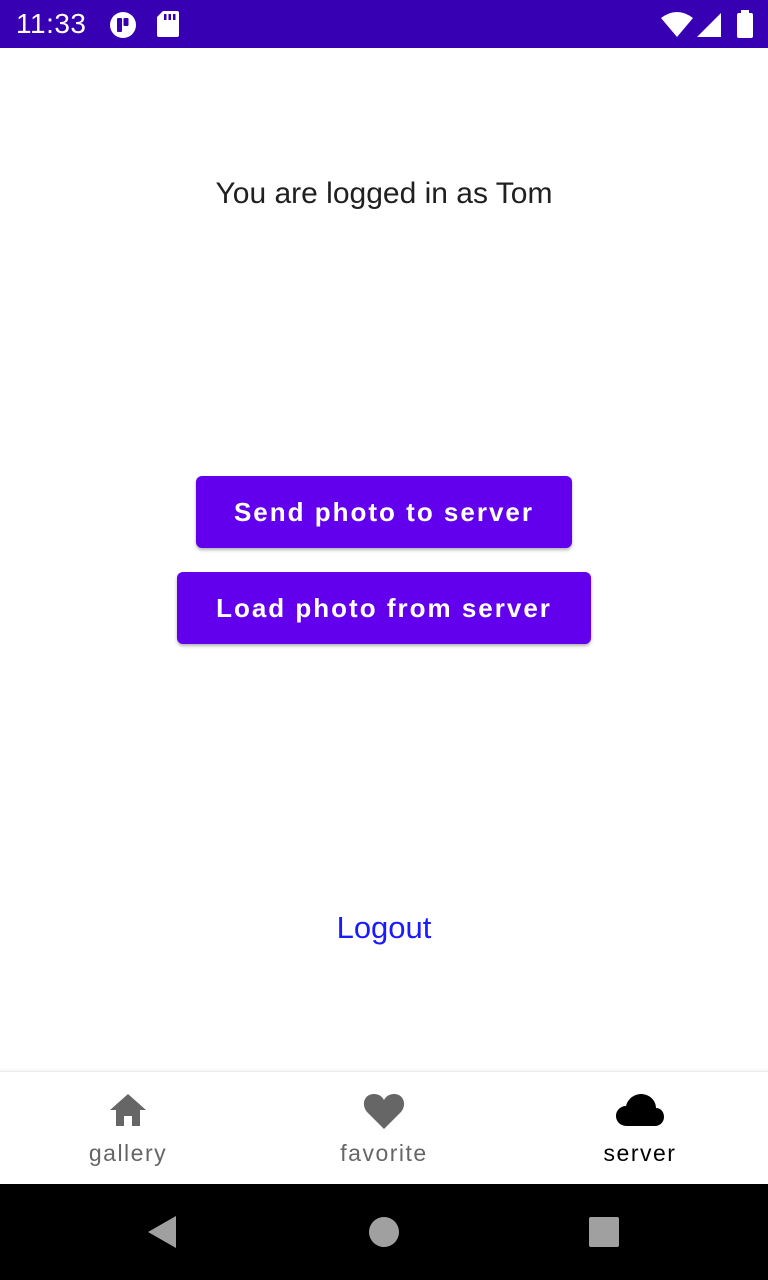 The height and width of the screenshot is (1280, 768). I want to click on status-time: 11:33, so click(51, 23).